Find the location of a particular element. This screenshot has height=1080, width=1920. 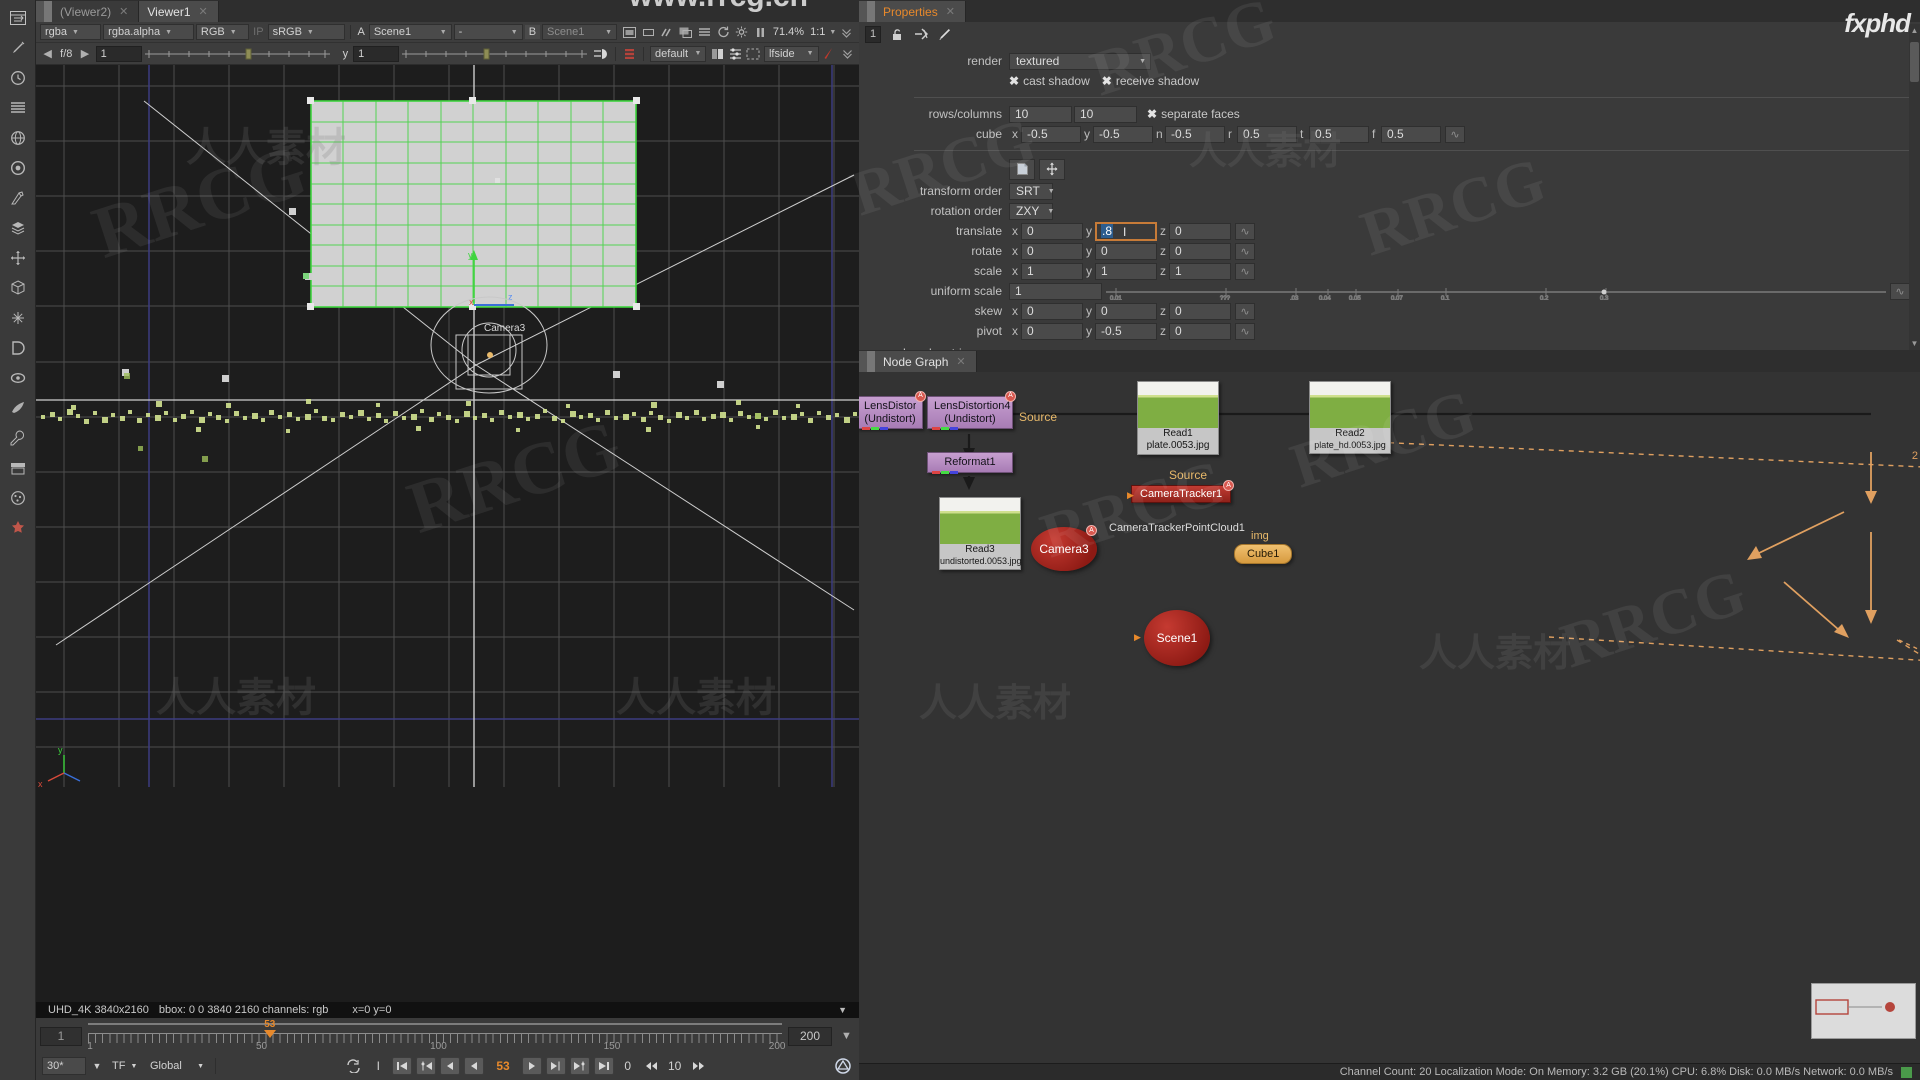

archive-icon is located at coordinates (18, 468).